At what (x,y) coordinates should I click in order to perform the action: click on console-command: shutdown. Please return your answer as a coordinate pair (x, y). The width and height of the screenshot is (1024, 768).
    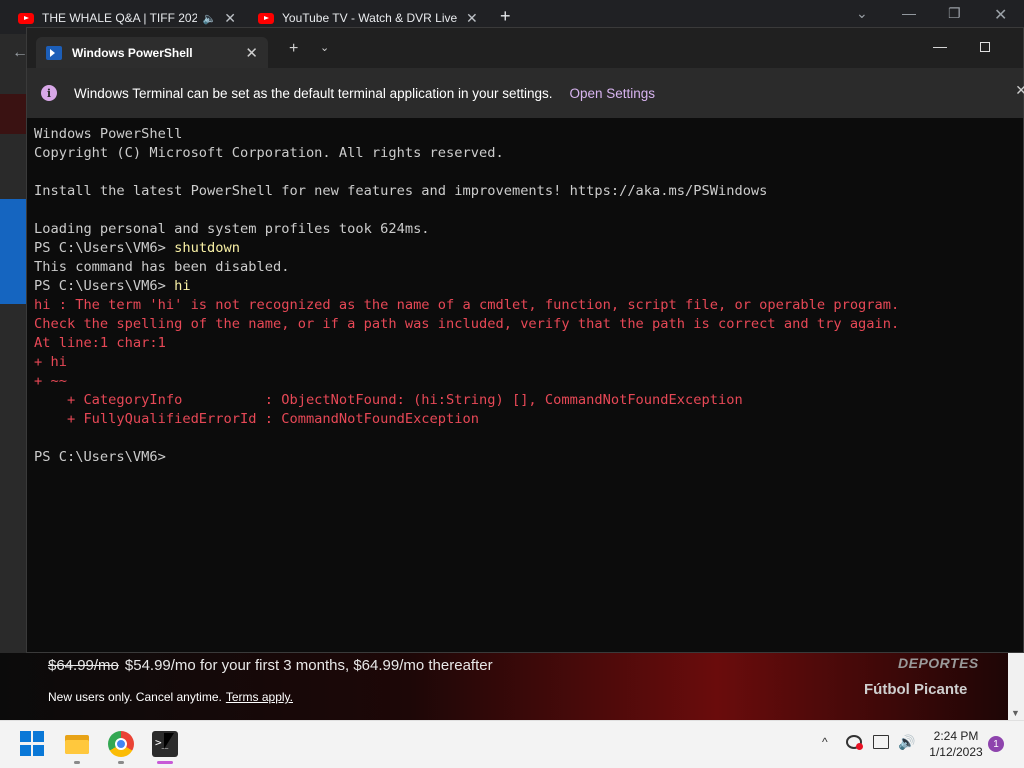
    Looking at the image, I should click on (207, 248).